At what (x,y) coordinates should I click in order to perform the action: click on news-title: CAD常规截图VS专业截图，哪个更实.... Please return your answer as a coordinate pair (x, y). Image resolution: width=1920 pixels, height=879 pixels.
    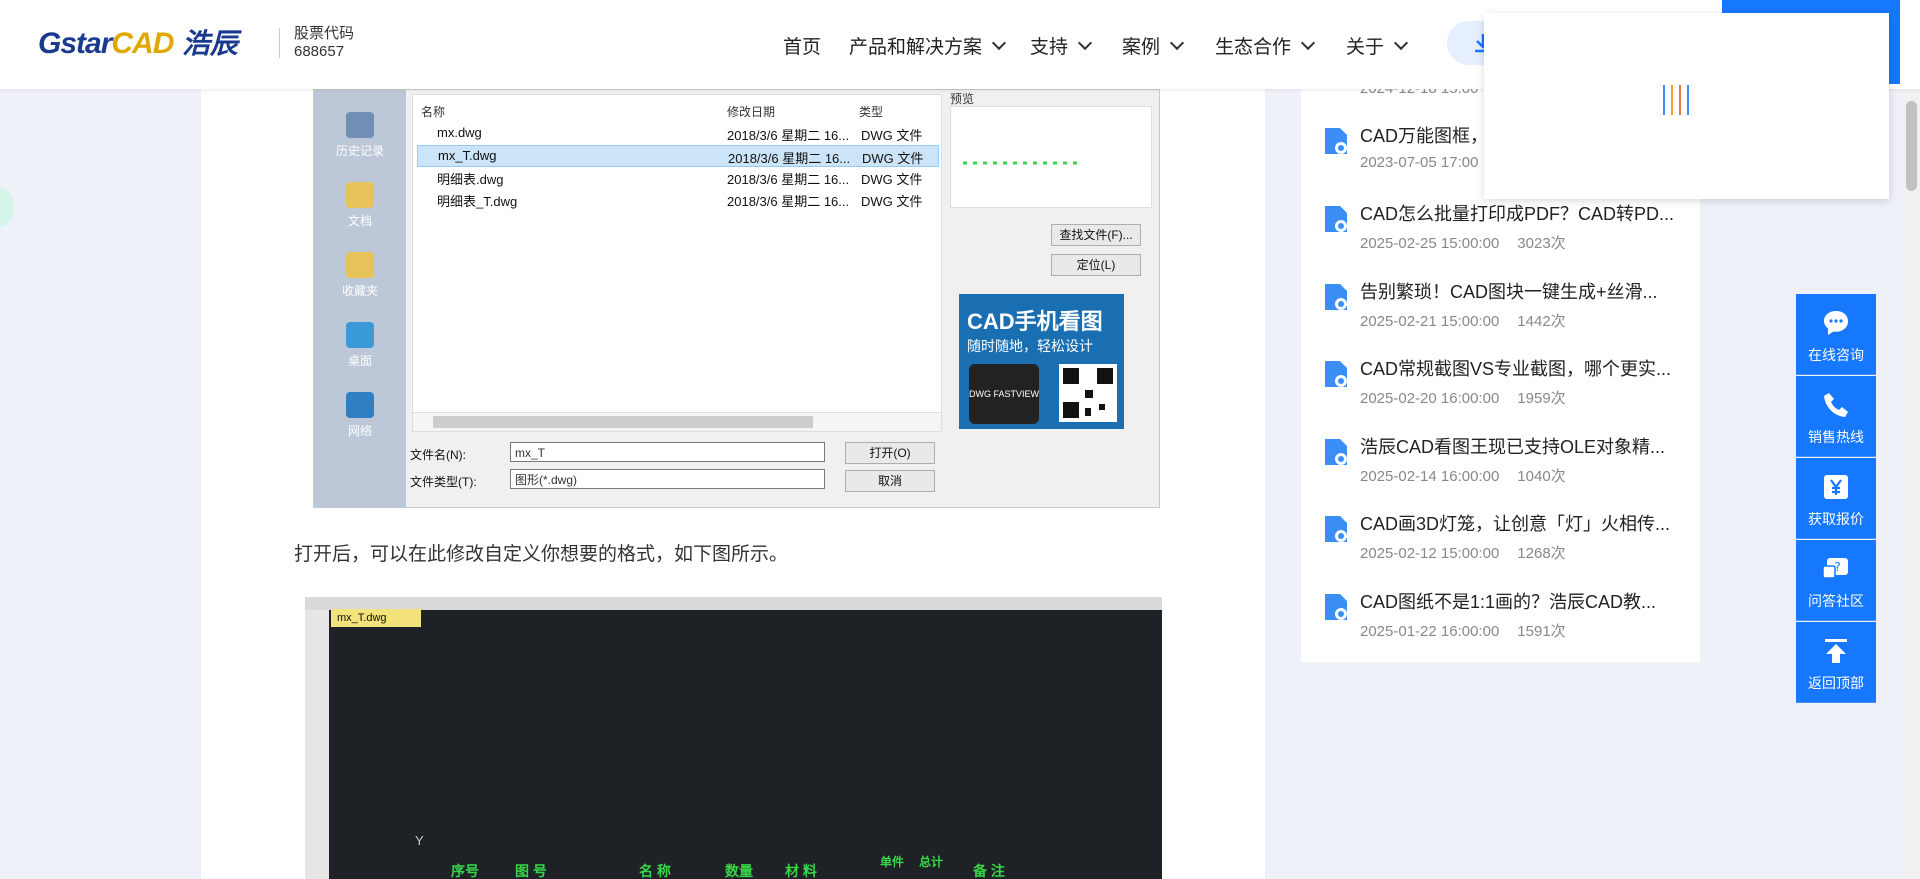
    Looking at the image, I should click on (1515, 368).